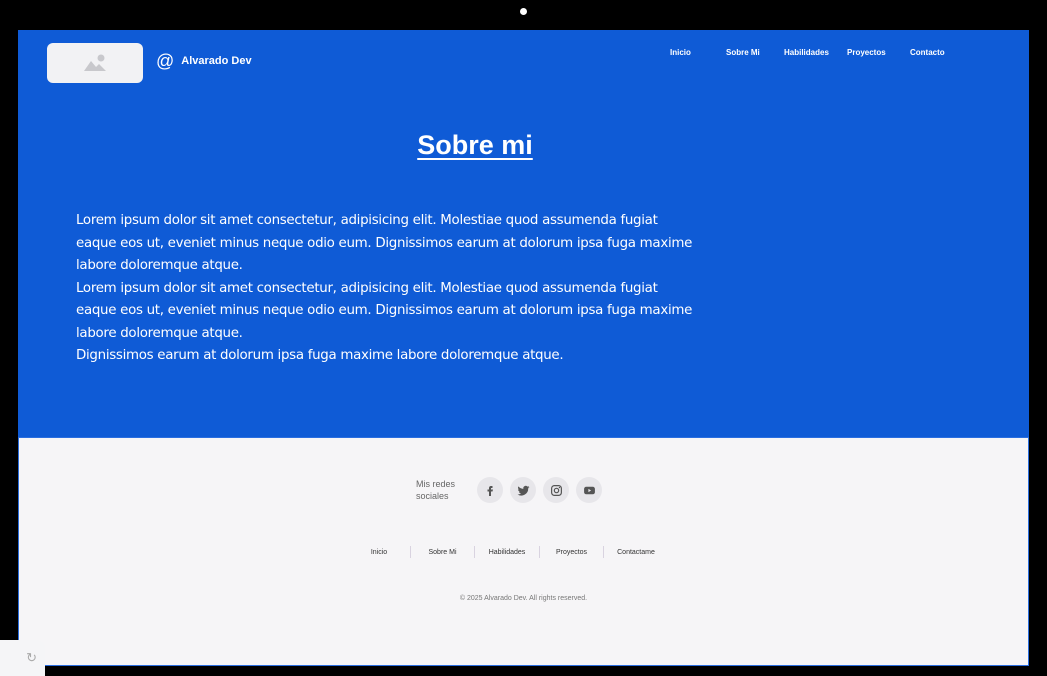  What do you see at coordinates (442, 552) in the screenshot?
I see `footer-nav-sobre-mi: Sobre Mi` at bounding box center [442, 552].